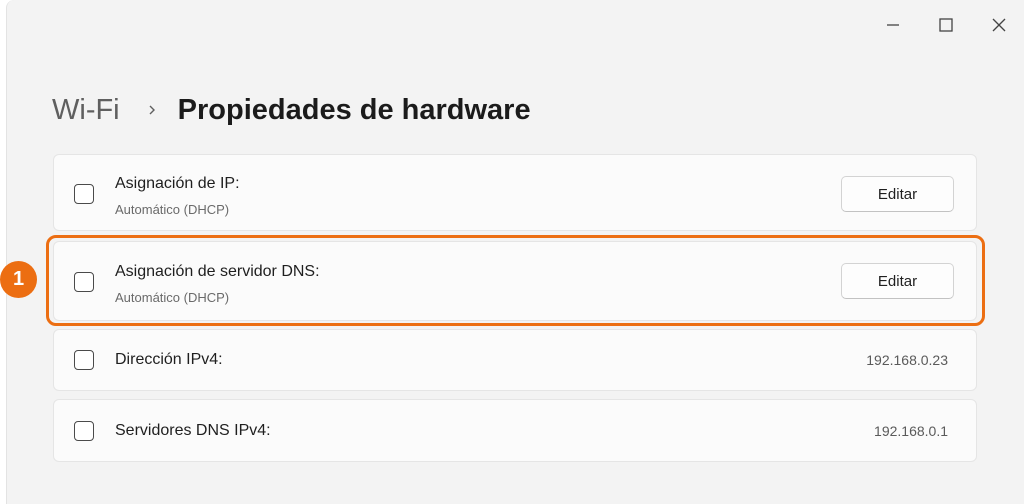 This screenshot has width=1024, height=504. I want to click on setting-row-ipv4-address: Dirección IPv4: 192.168.0.23, so click(515, 360).